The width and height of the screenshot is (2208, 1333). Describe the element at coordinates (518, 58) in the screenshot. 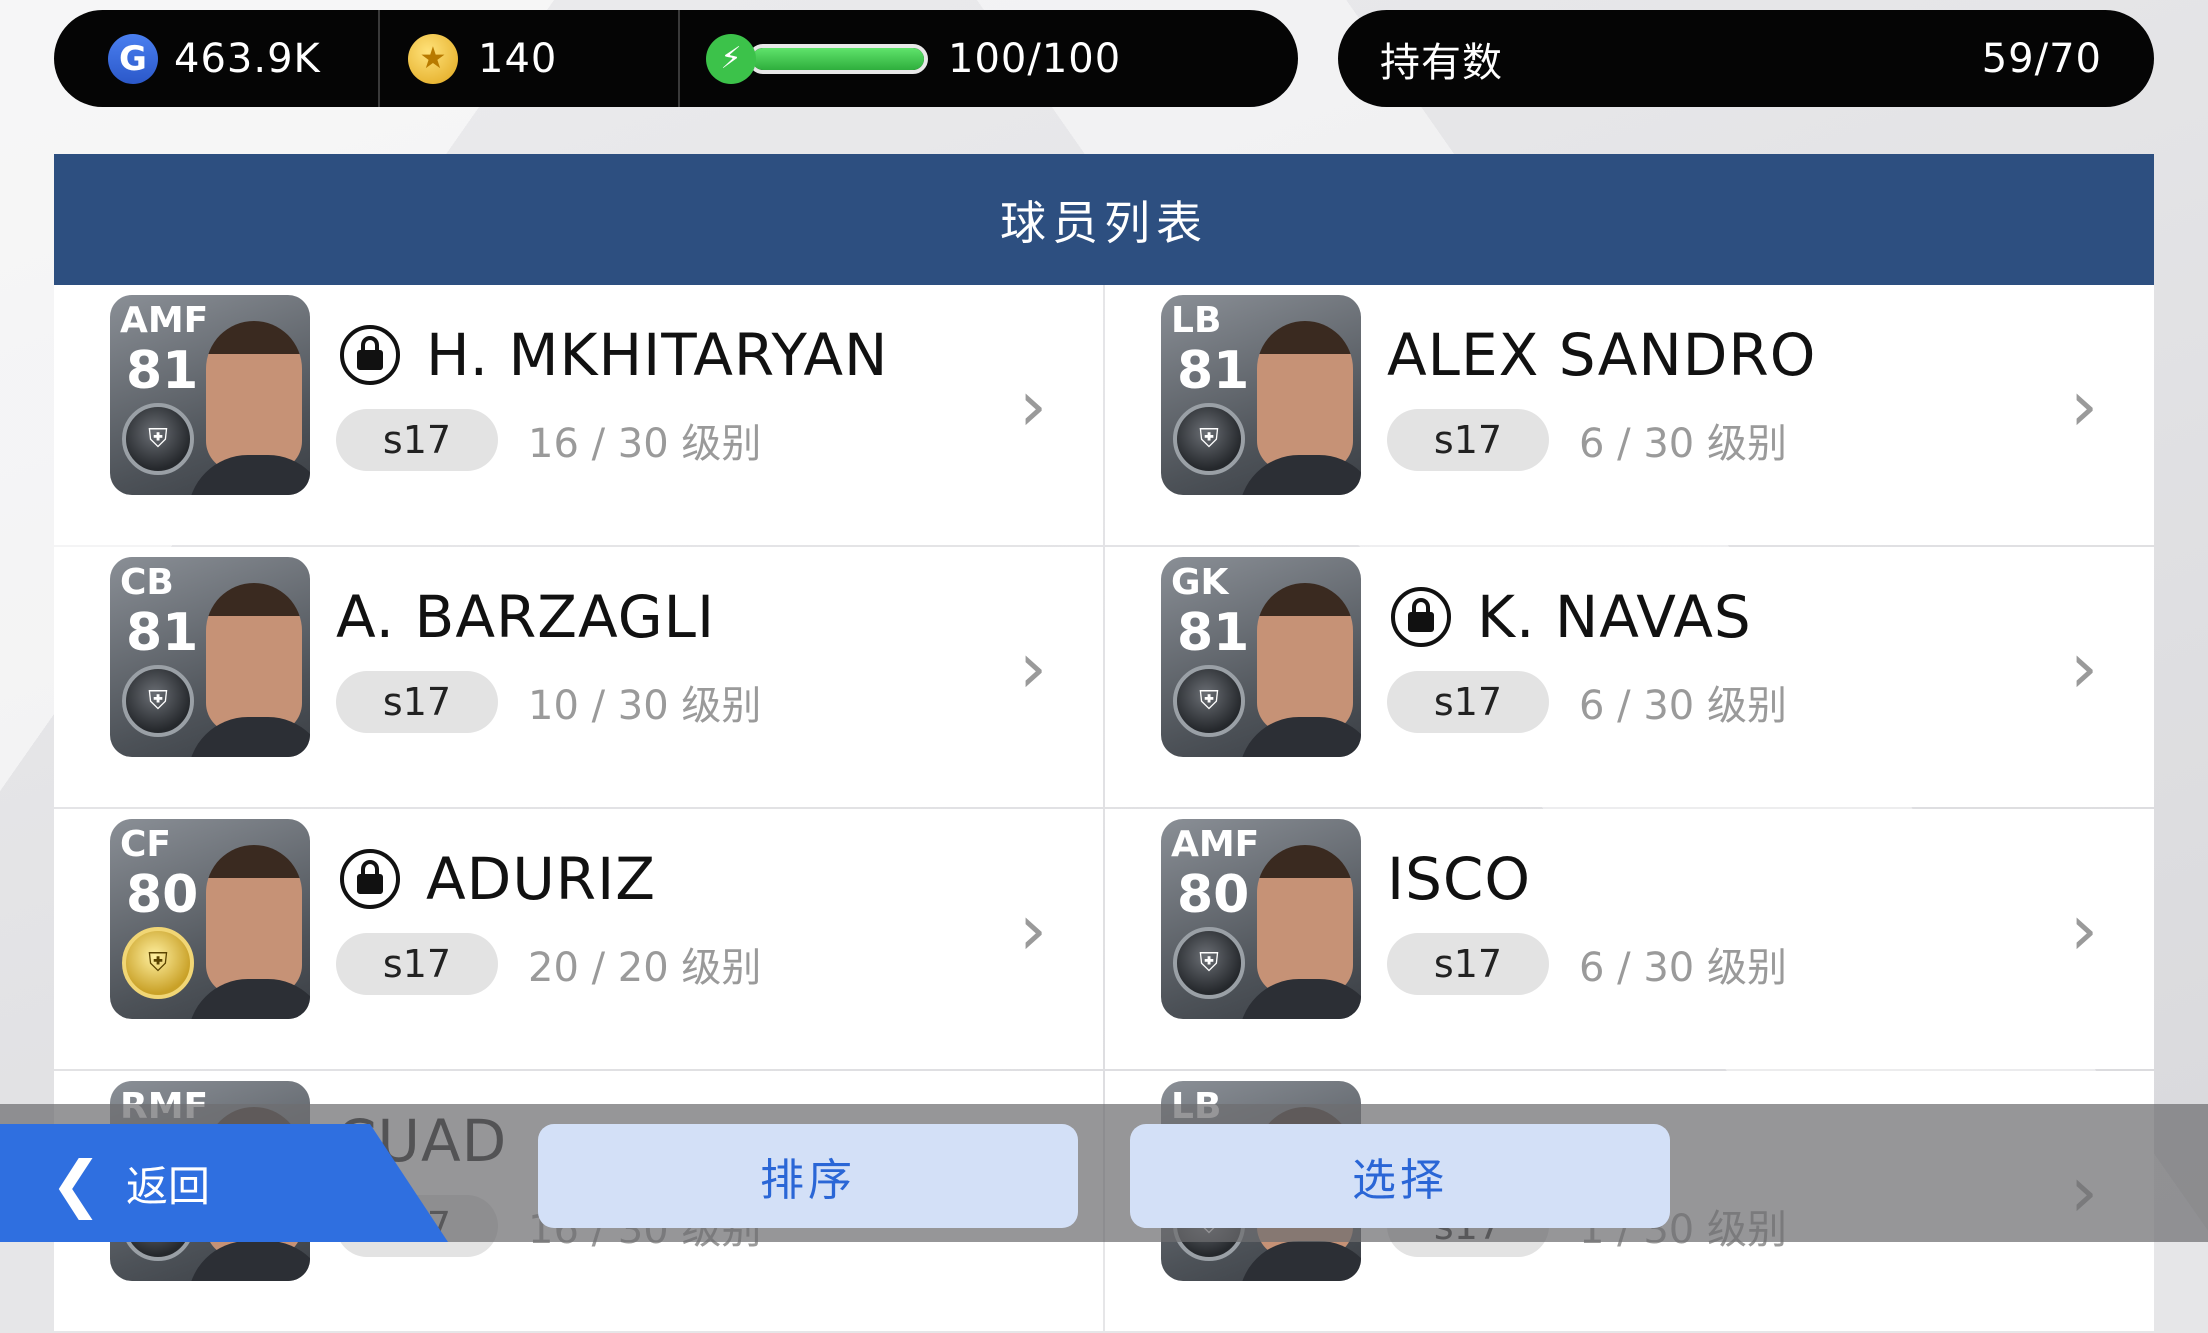

I see `coin-value: 140` at that location.